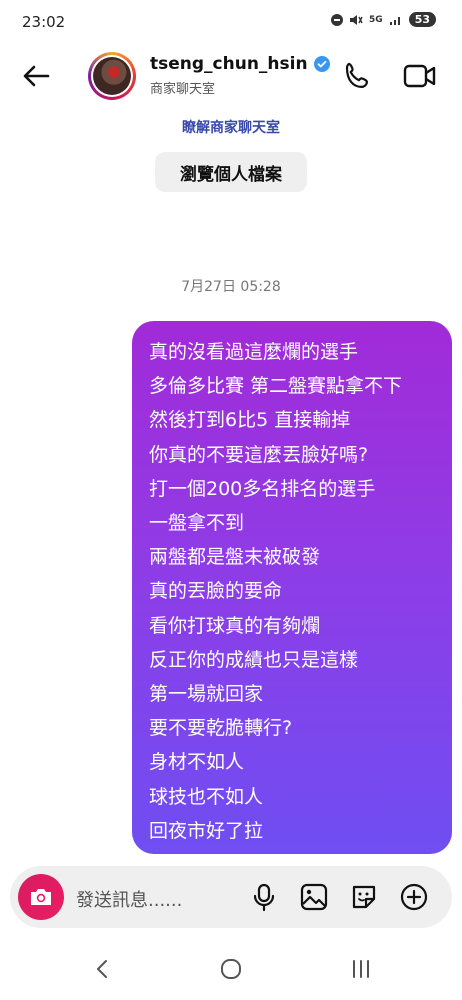 Image resolution: width=462 pixels, height=1000 pixels. Describe the element at coordinates (235, 625) in the screenshot. I see `message-line: 看你打球真的有夠爛` at that location.